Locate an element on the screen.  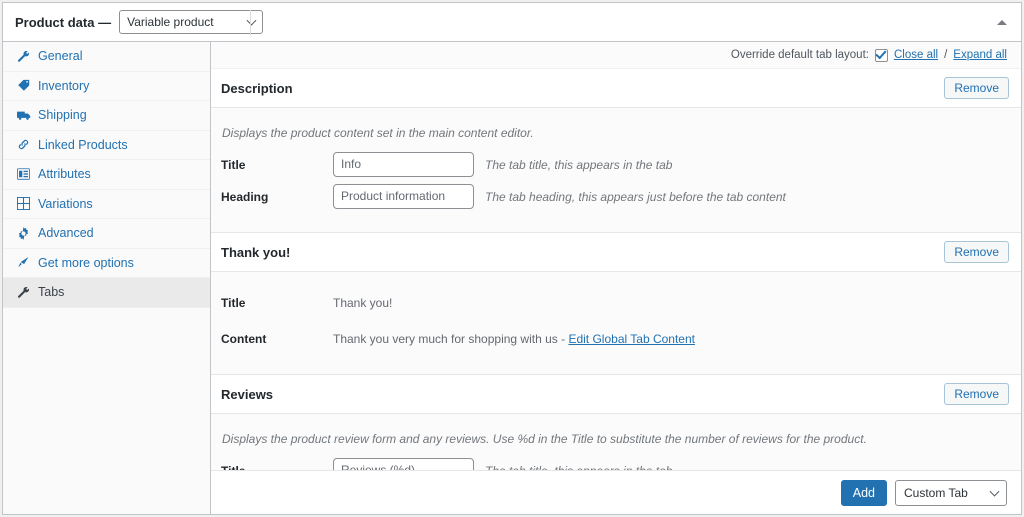
sidebar-item-inventory: Inventory is located at coordinates (106, 86).